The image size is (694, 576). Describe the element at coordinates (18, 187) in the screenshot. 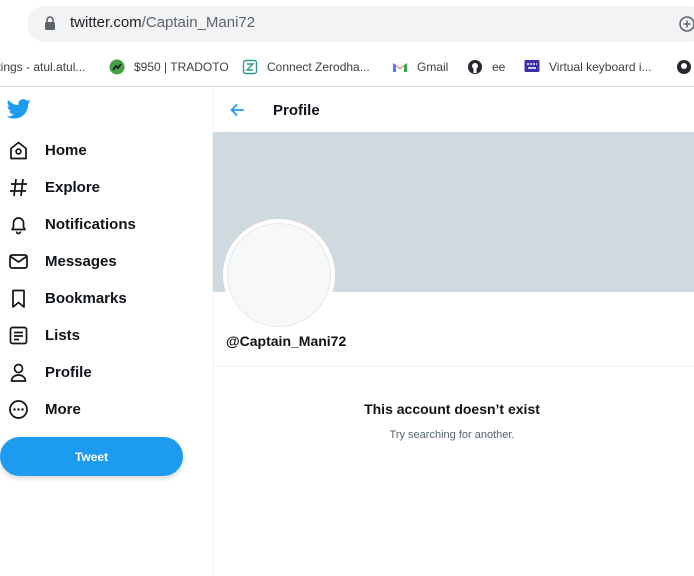

I see `hashtag-icon` at that location.